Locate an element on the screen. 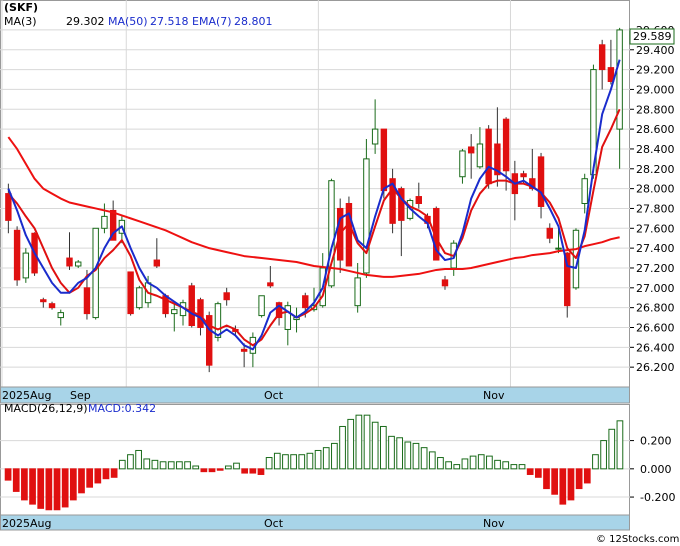 The width and height of the screenshot is (680, 546). macd-date-label: Oct is located at coordinates (274, 523).